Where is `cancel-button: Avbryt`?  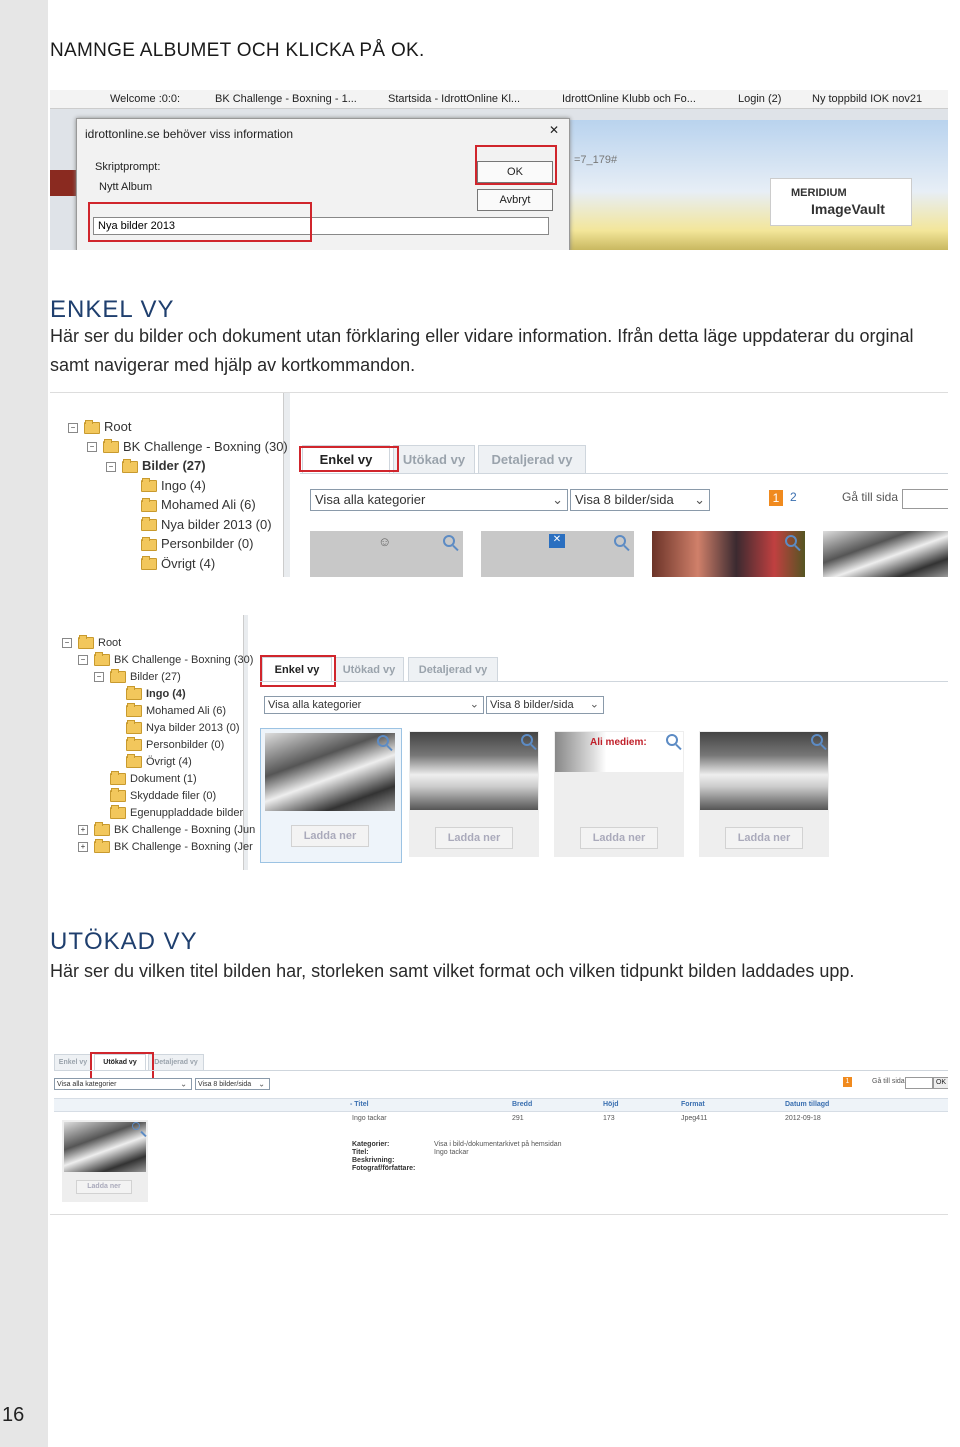 cancel-button: Avbryt is located at coordinates (515, 200).